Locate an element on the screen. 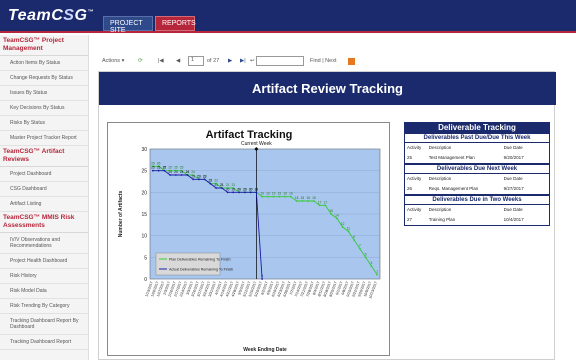 This screenshot has height=362, width=576. first-page-icon: |◀ is located at coordinates (161, 61).